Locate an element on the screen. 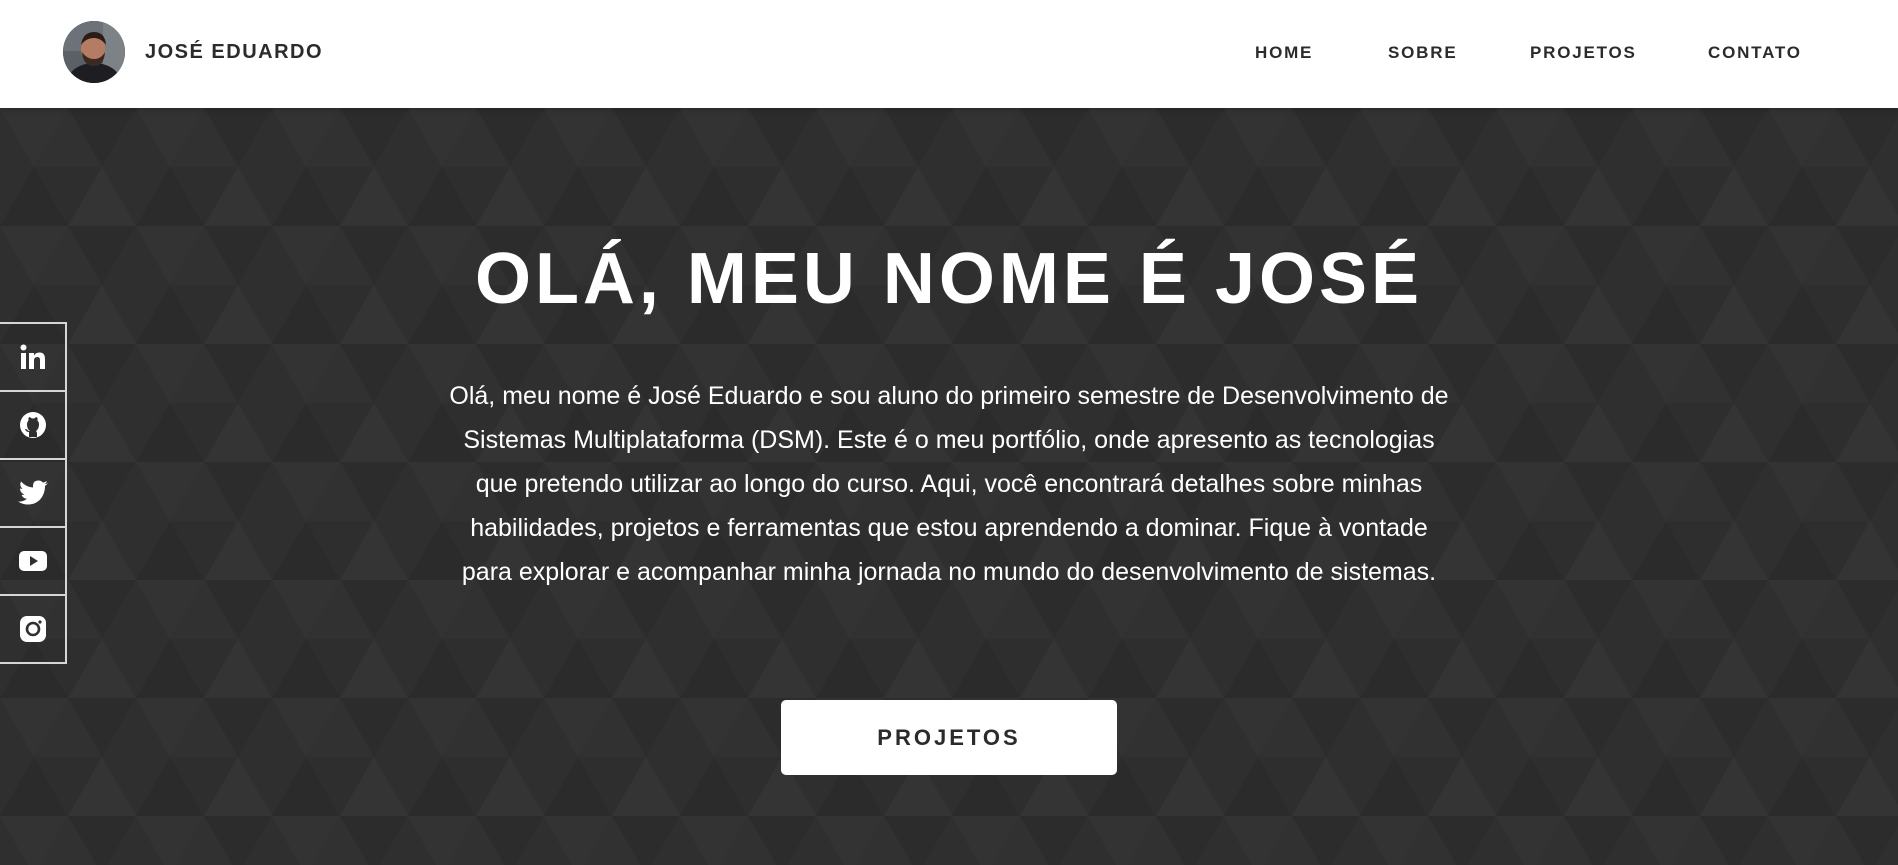 This screenshot has height=865, width=1898. social-linkedin-link is located at coordinates (33, 357).